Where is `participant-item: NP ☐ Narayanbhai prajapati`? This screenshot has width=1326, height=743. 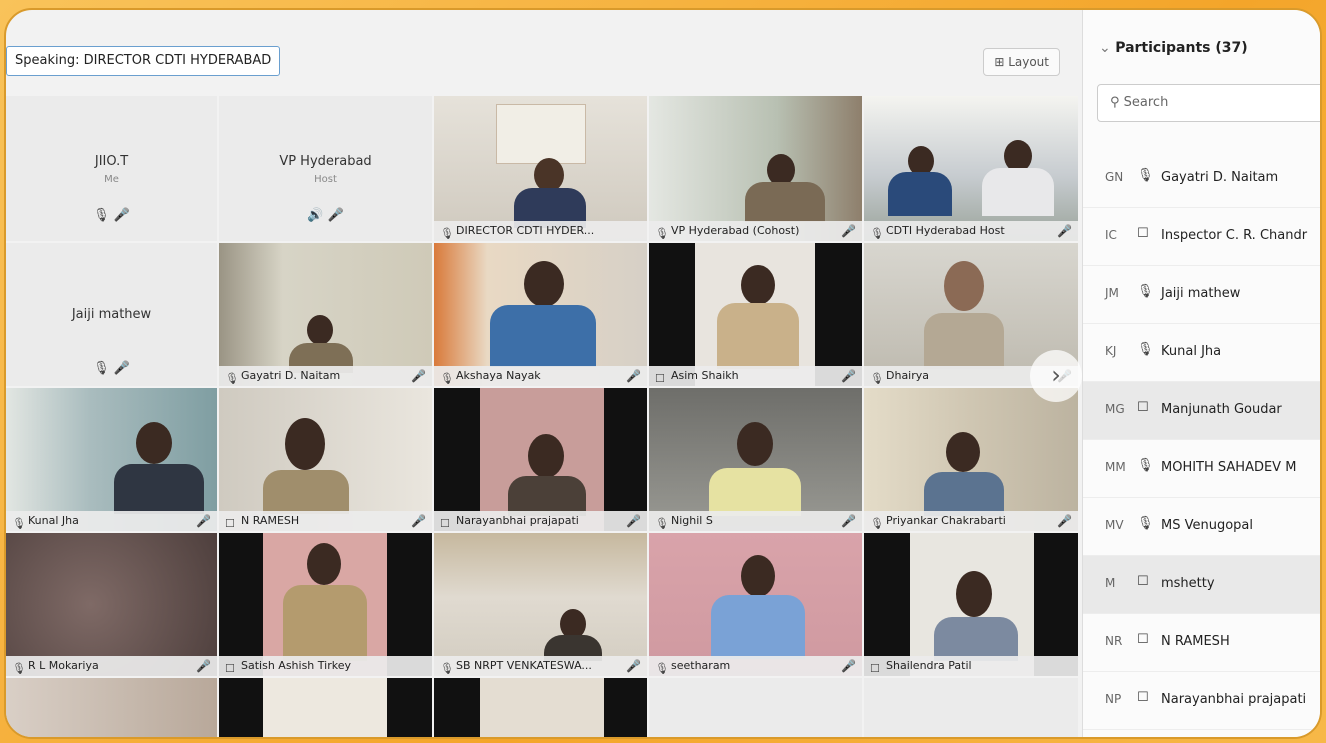
participant-item: NP ☐ Narayanbhai prajapati is located at coordinates (1201, 701).